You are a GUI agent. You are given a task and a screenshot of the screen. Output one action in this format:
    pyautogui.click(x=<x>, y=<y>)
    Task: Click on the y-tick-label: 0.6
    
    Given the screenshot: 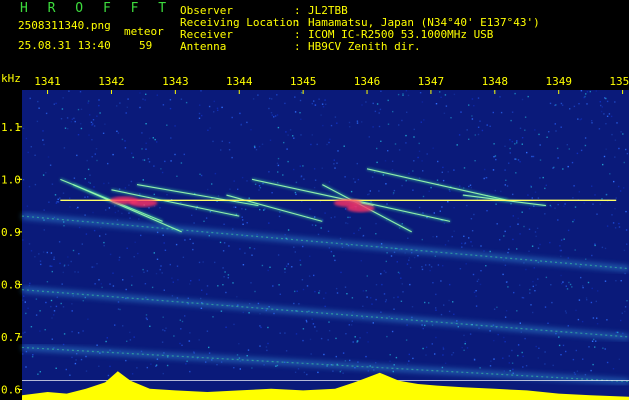 What is the action you would take?
    pyautogui.click(x=11, y=389)
    